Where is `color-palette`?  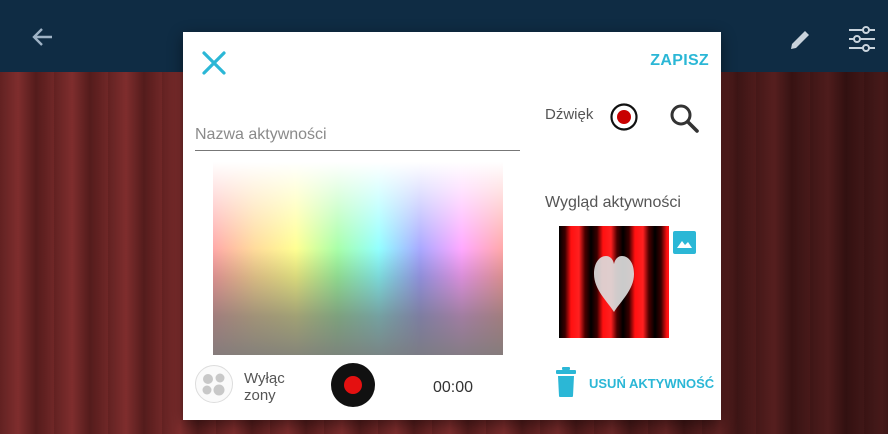
color-palette is located at coordinates (358, 258).